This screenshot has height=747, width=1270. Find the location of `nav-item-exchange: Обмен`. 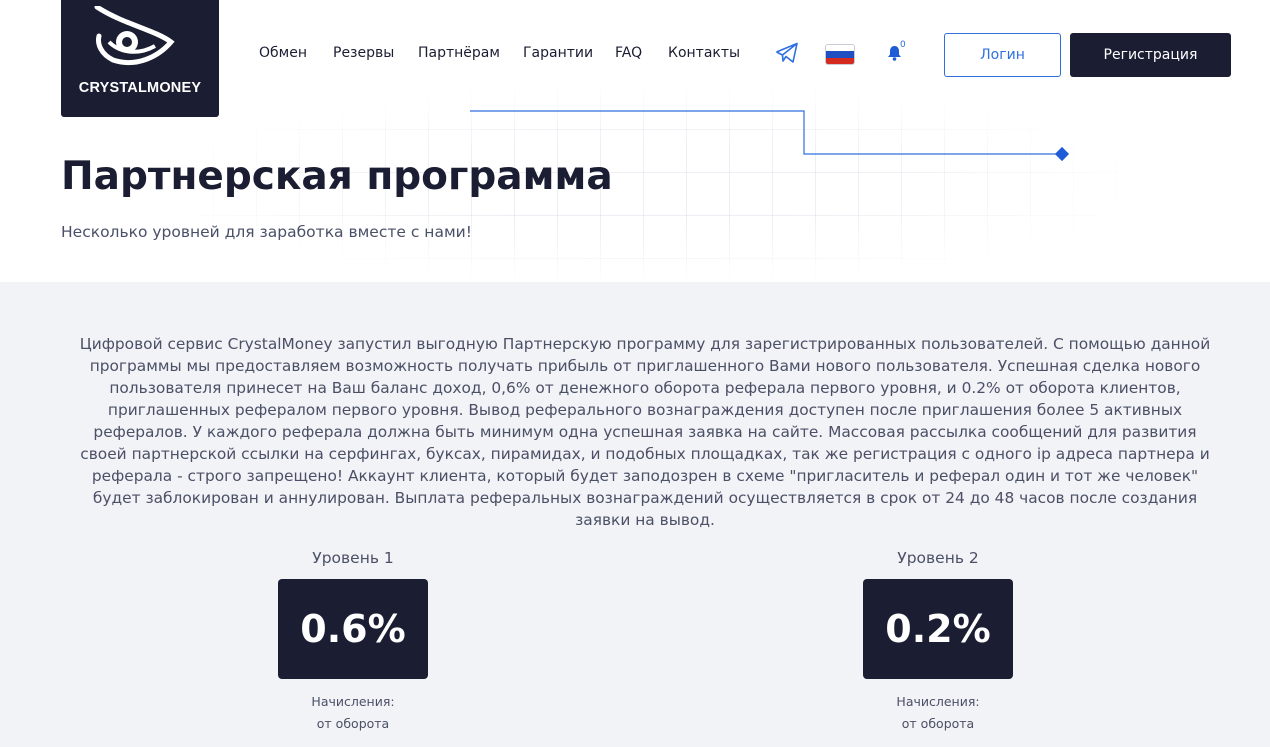

nav-item-exchange: Обмен is located at coordinates (283, 53).